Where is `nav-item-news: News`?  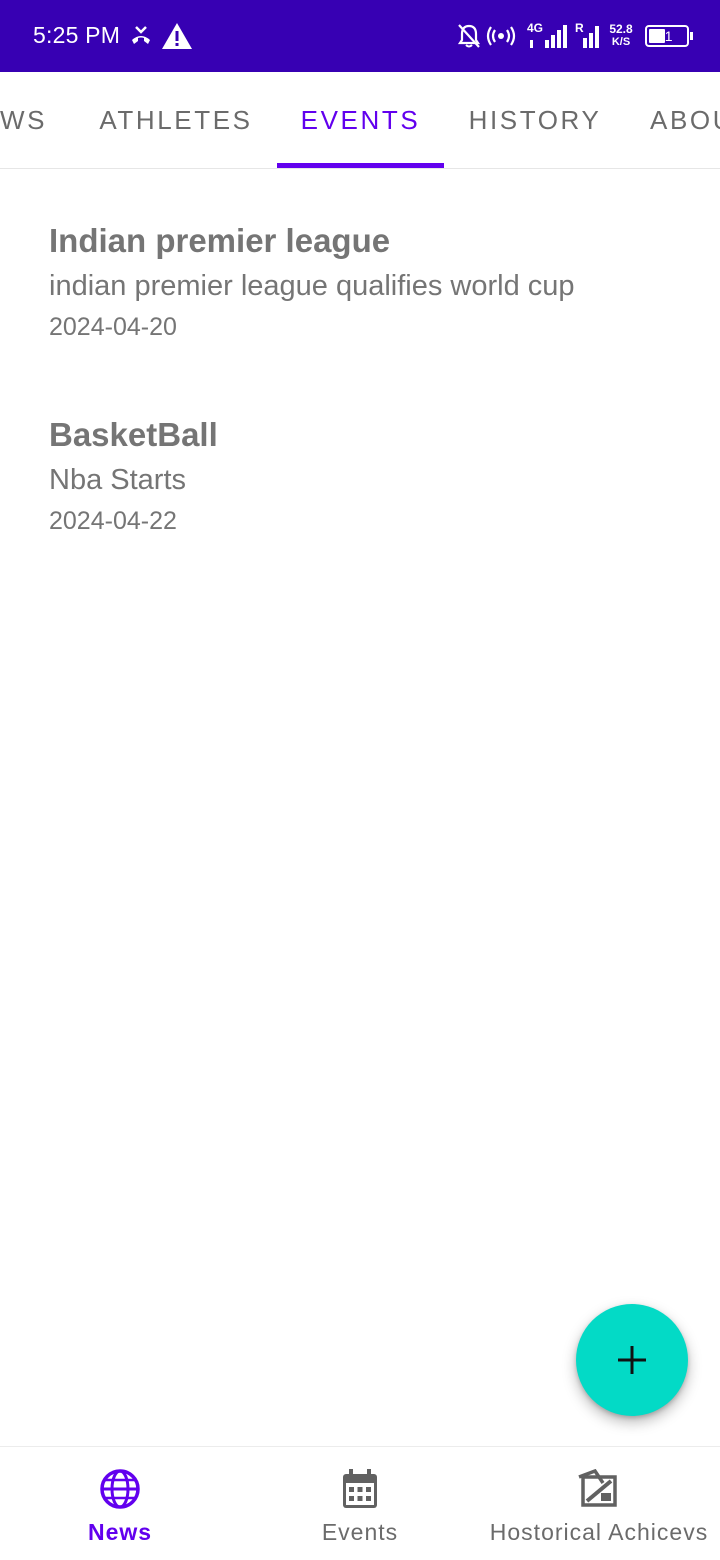 nav-item-news: News is located at coordinates (120, 1503).